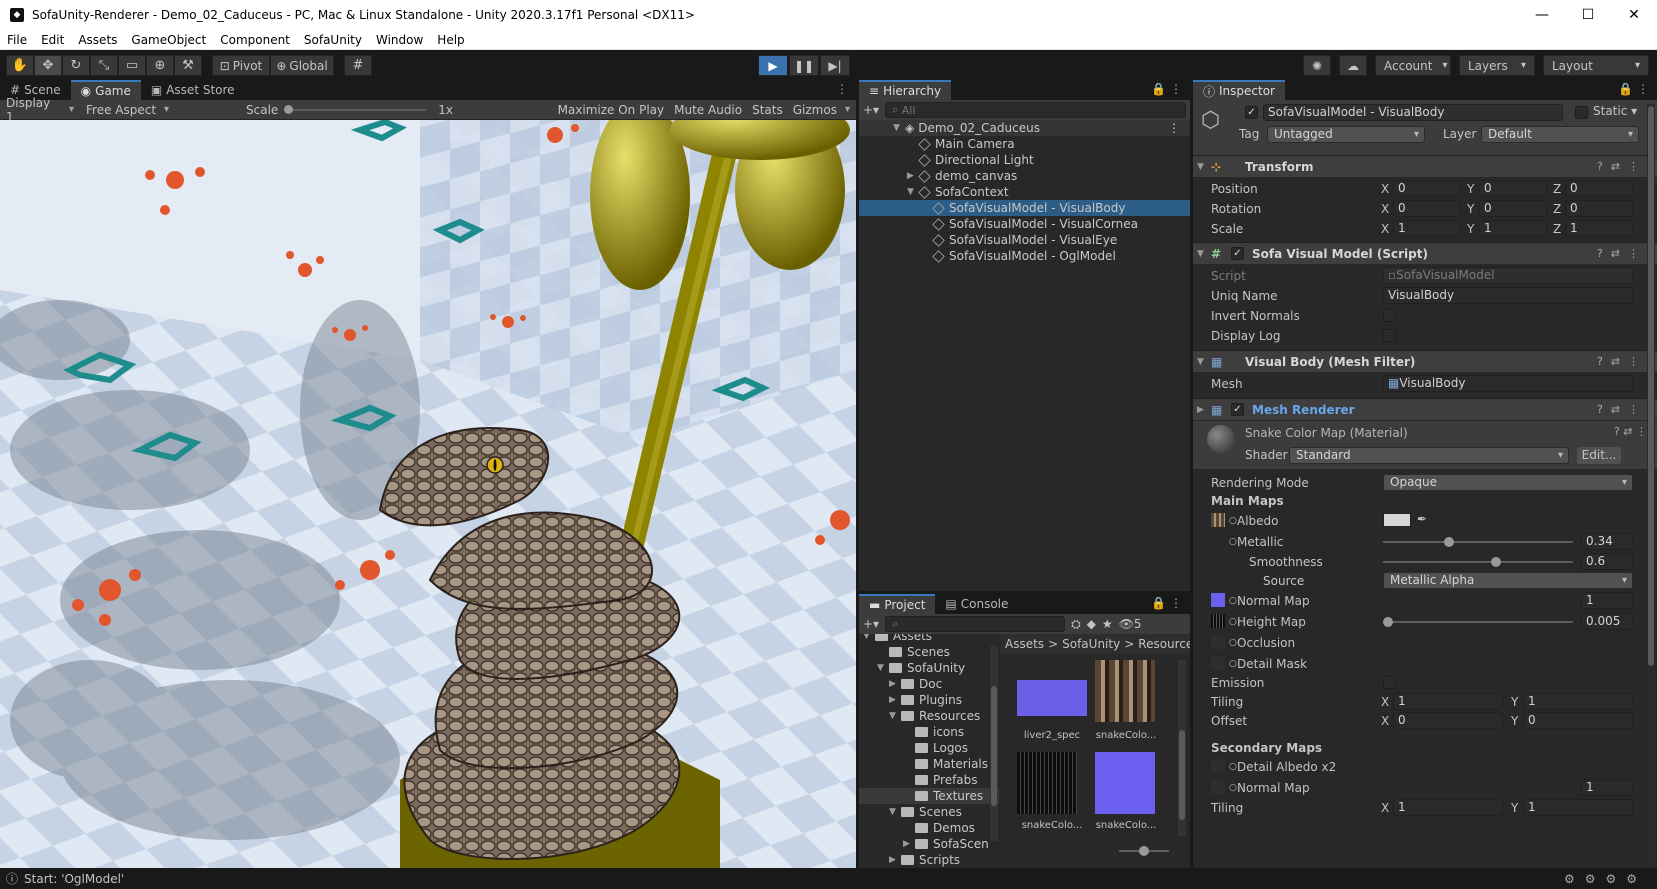 The image size is (1657, 889). What do you see at coordinates (929, 684) in the screenshot?
I see `folder-item: ▶ Doc` at bounding box center [929, 684].